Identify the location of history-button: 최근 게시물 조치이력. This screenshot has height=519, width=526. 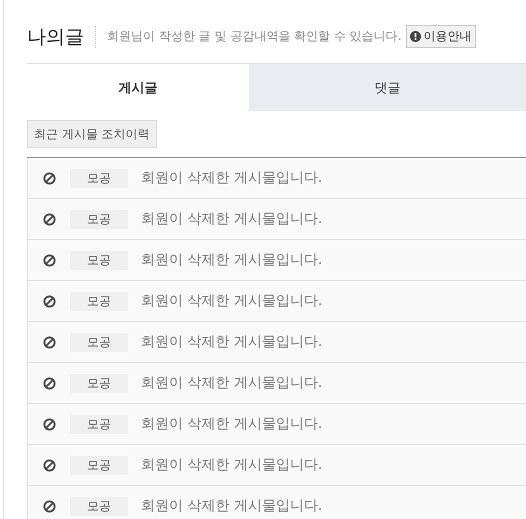
(92, 134).